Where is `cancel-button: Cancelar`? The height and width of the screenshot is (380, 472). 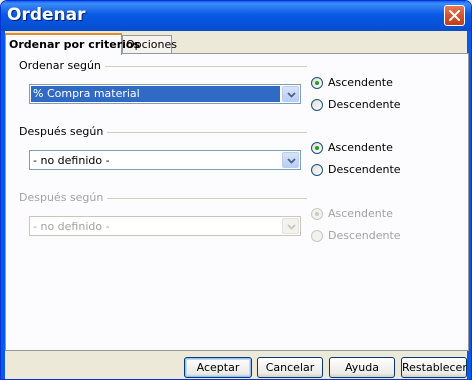 cancel-button: Cancelar is located at coordinates (290, 367).